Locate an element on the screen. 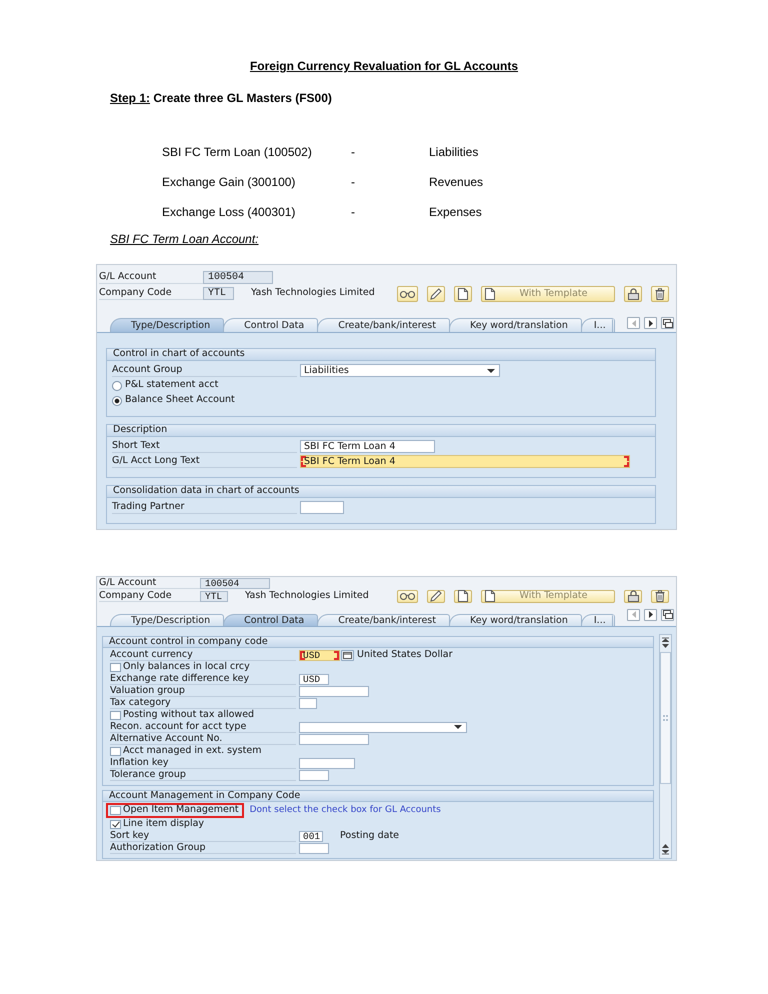 Image resolution: width=768 pixels, height=994 pixels. checkbox-label: Only balances in local crcy is located at coordinates (186, 667).